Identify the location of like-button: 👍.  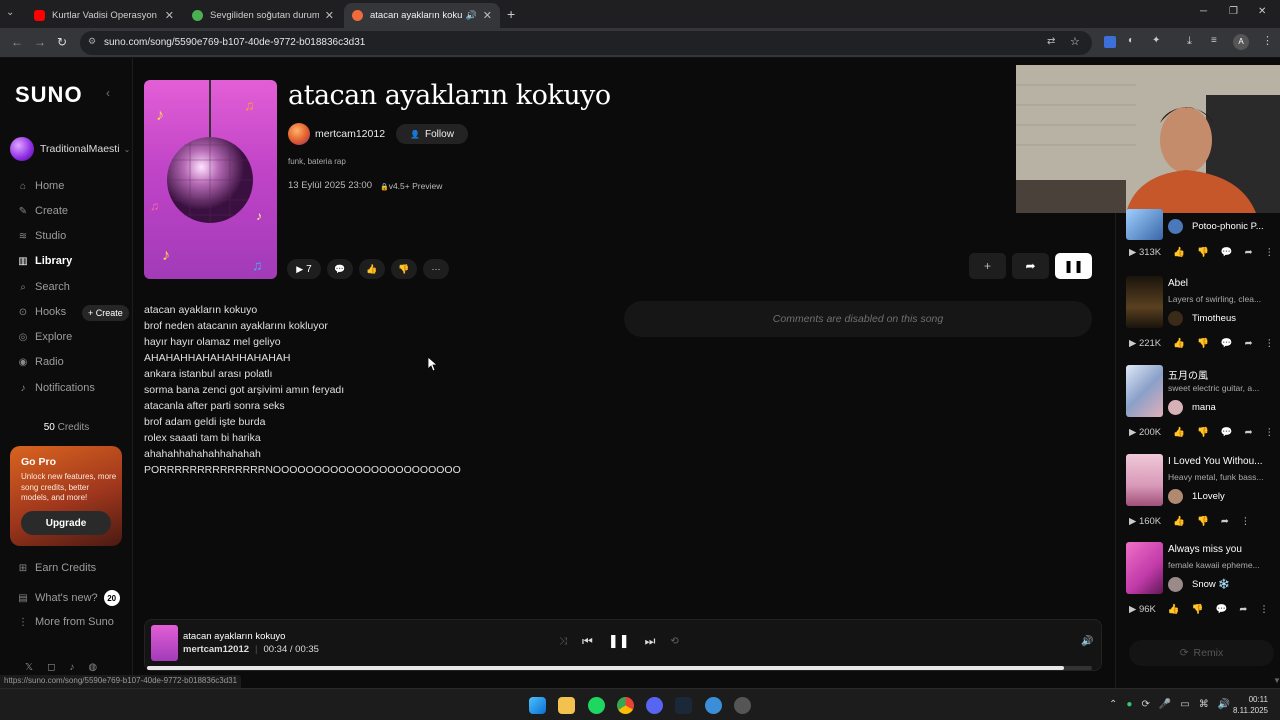
(372, 269).